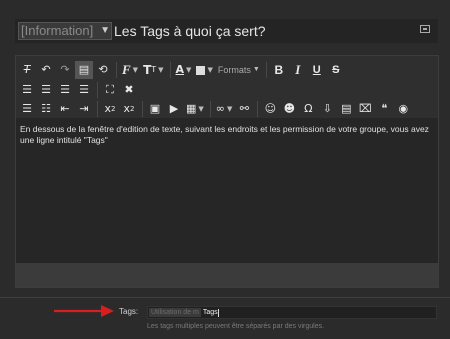 This screenshot has width=450, height=339. Describe the element at coordinates (46, 109) in the screenshot. I see `numbered-list-icon: ☷` at that location.